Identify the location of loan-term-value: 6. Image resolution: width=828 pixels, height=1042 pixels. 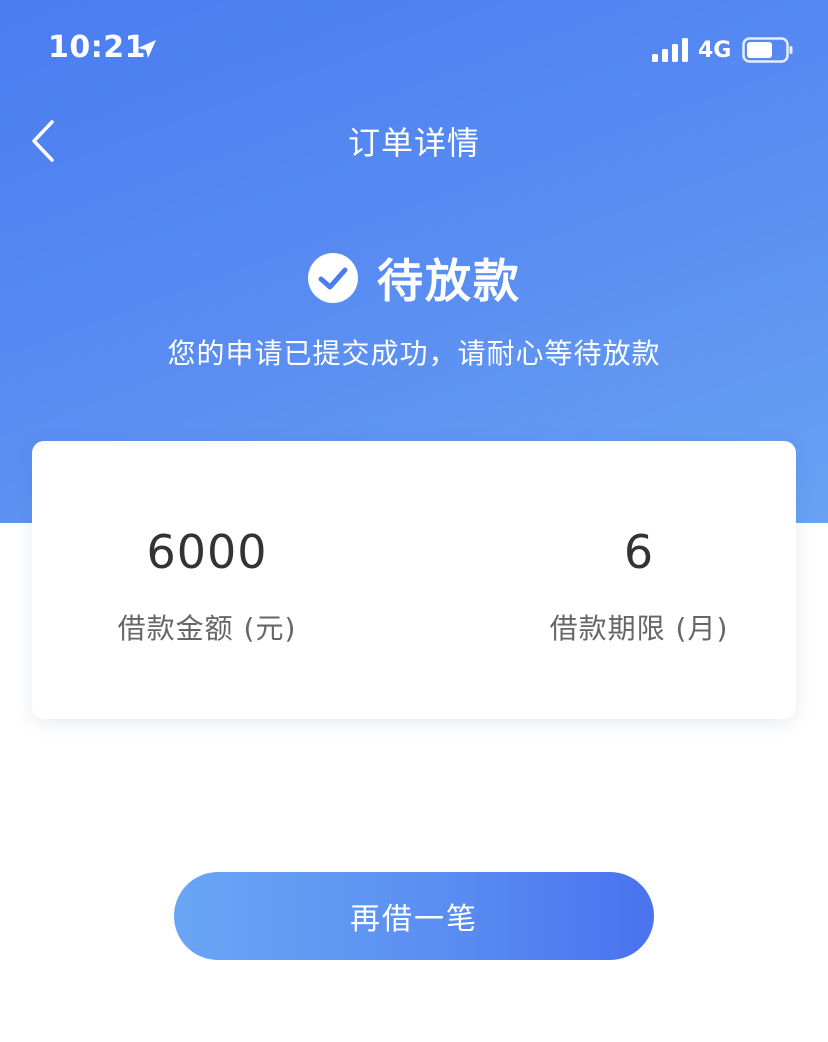
(639, 552).